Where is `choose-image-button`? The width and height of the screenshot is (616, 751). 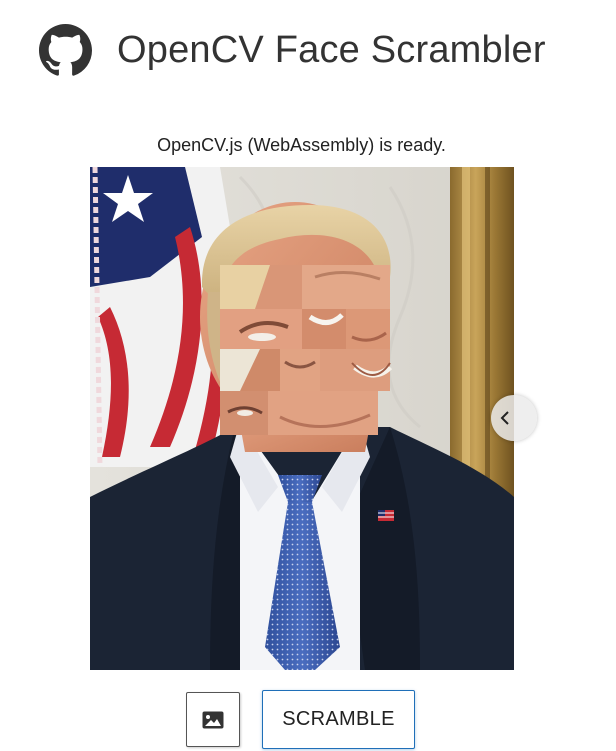 choose-image-button is located at coordinates (213, 719).